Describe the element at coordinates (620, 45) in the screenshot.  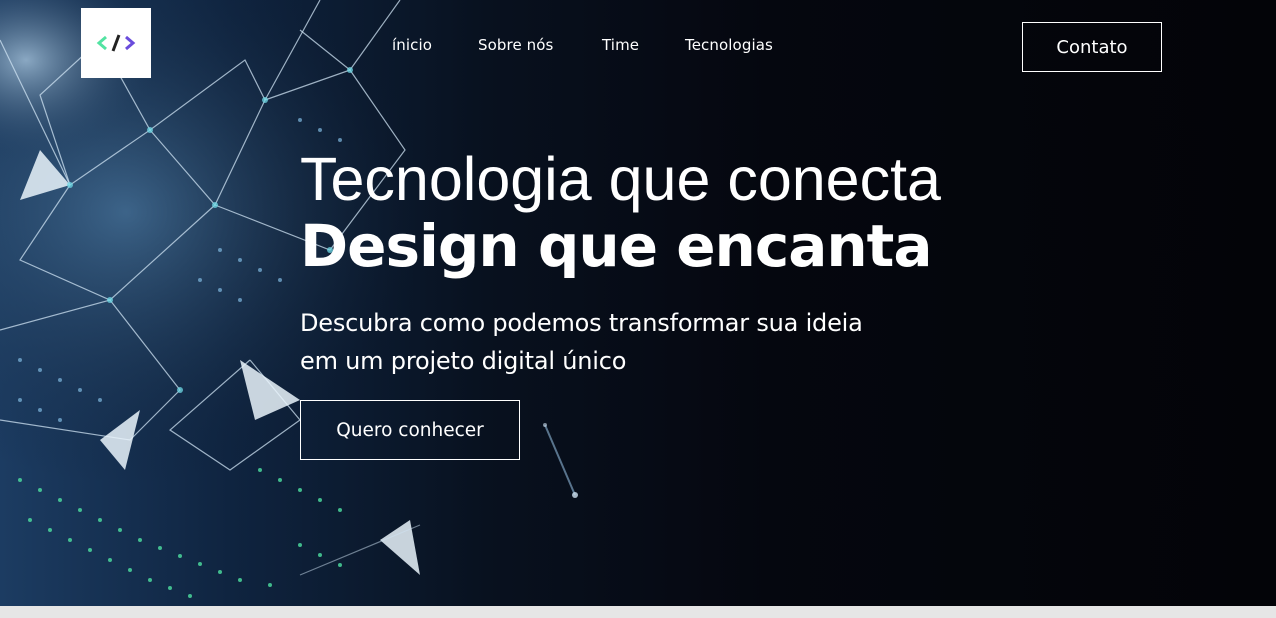
I see `nav-link-time: Time` at that location.